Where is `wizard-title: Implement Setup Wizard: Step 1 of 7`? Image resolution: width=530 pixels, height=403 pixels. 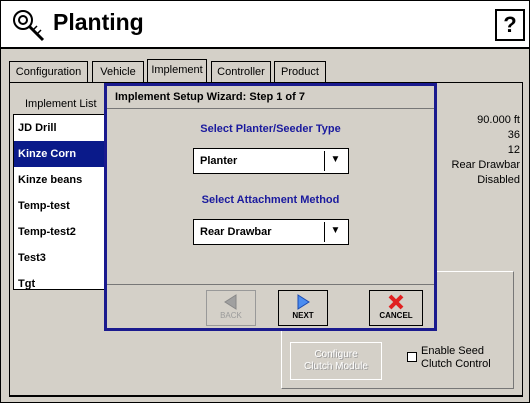
wizard-title: Implement Setup Wizard: Step 1 of 7 is located at coordinates (210, 97).